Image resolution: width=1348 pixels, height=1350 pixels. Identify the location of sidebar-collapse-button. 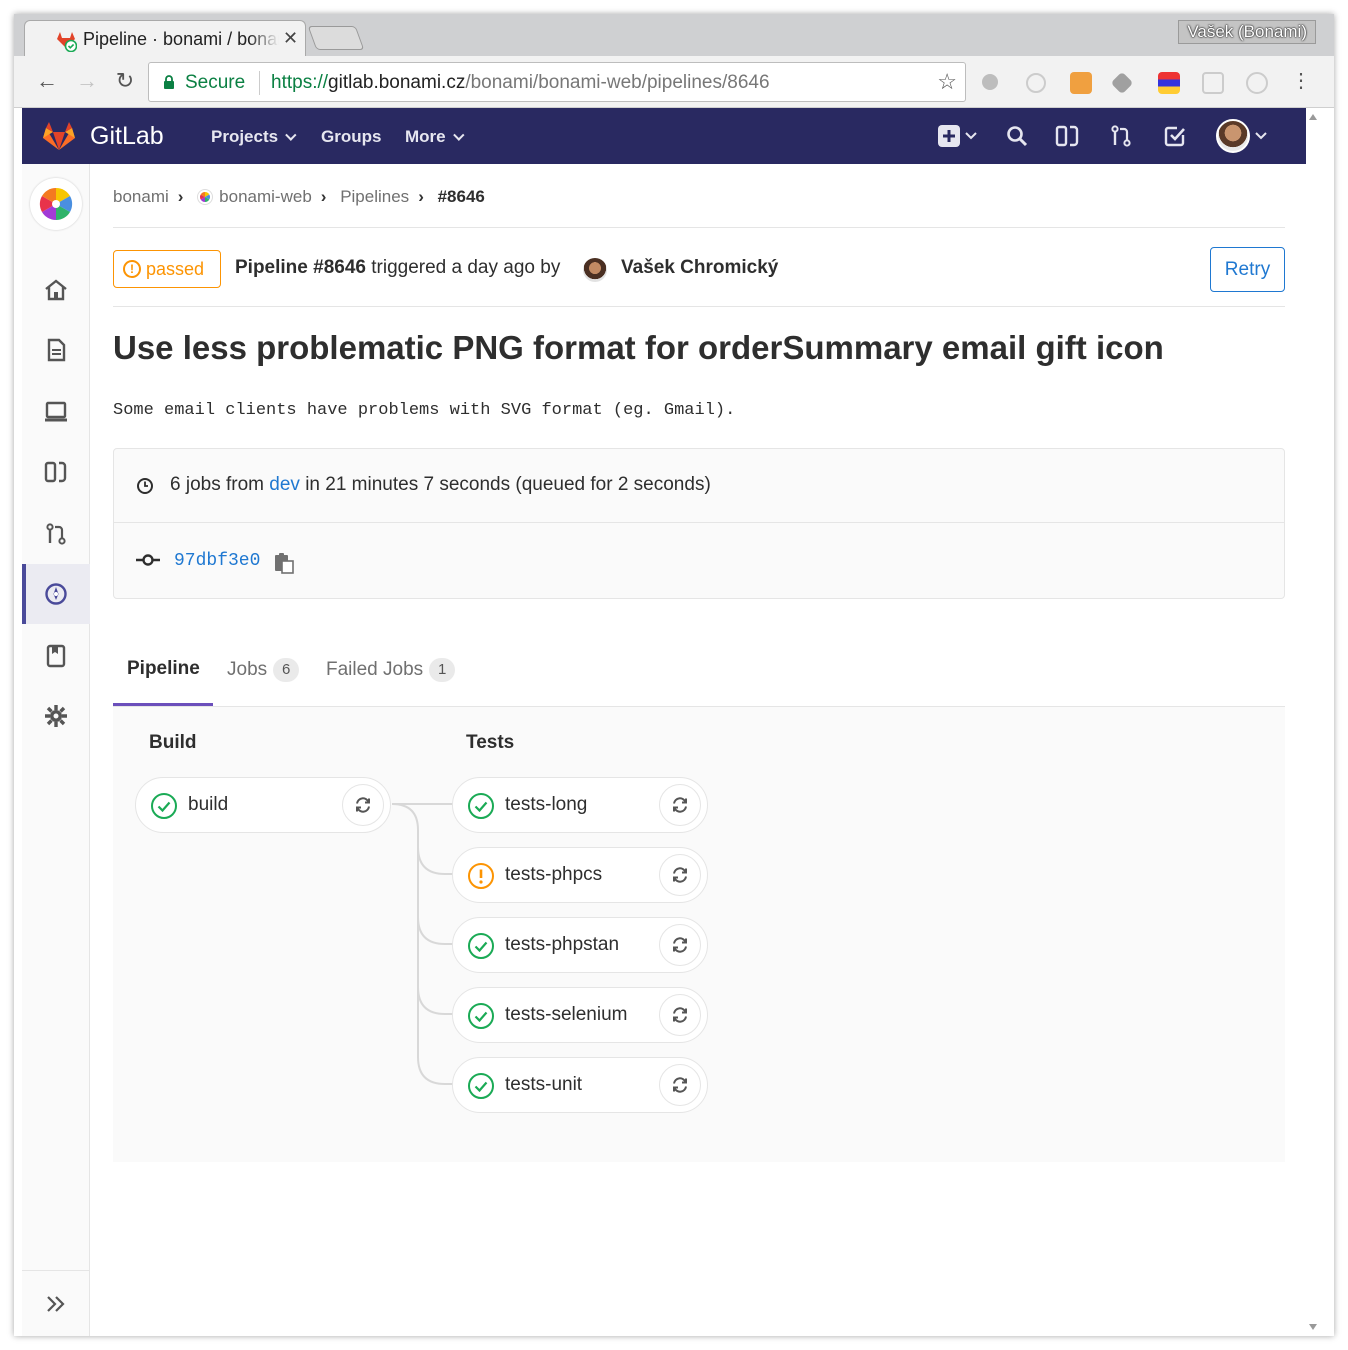
(56, 1303).